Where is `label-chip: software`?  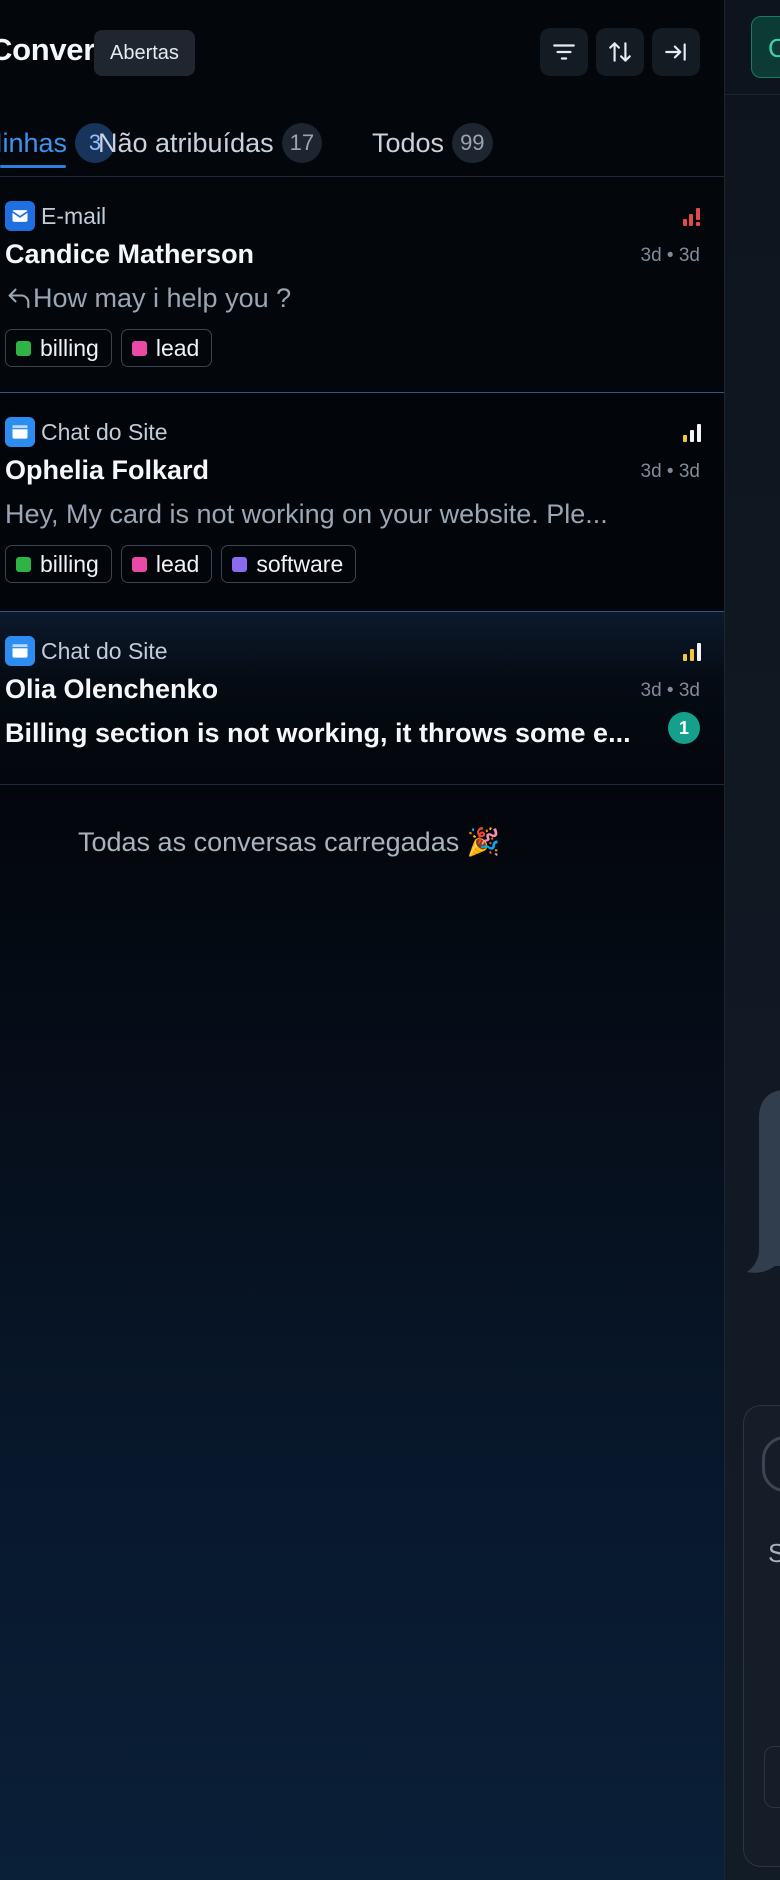 label-chip: software is located at coordinates (289, 564).